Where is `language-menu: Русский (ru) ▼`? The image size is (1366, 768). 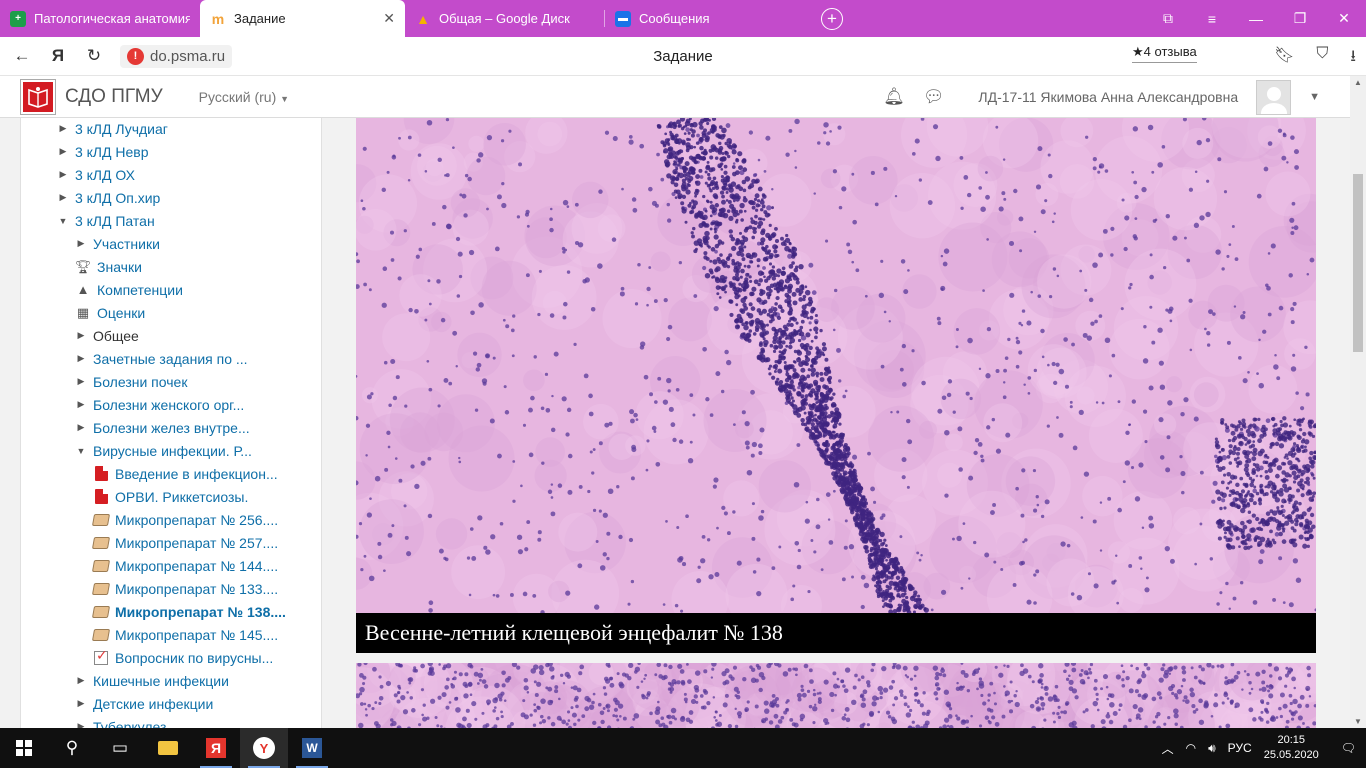 language-menu: Русский (ru) ▼ is located at coordinates (244, 97).